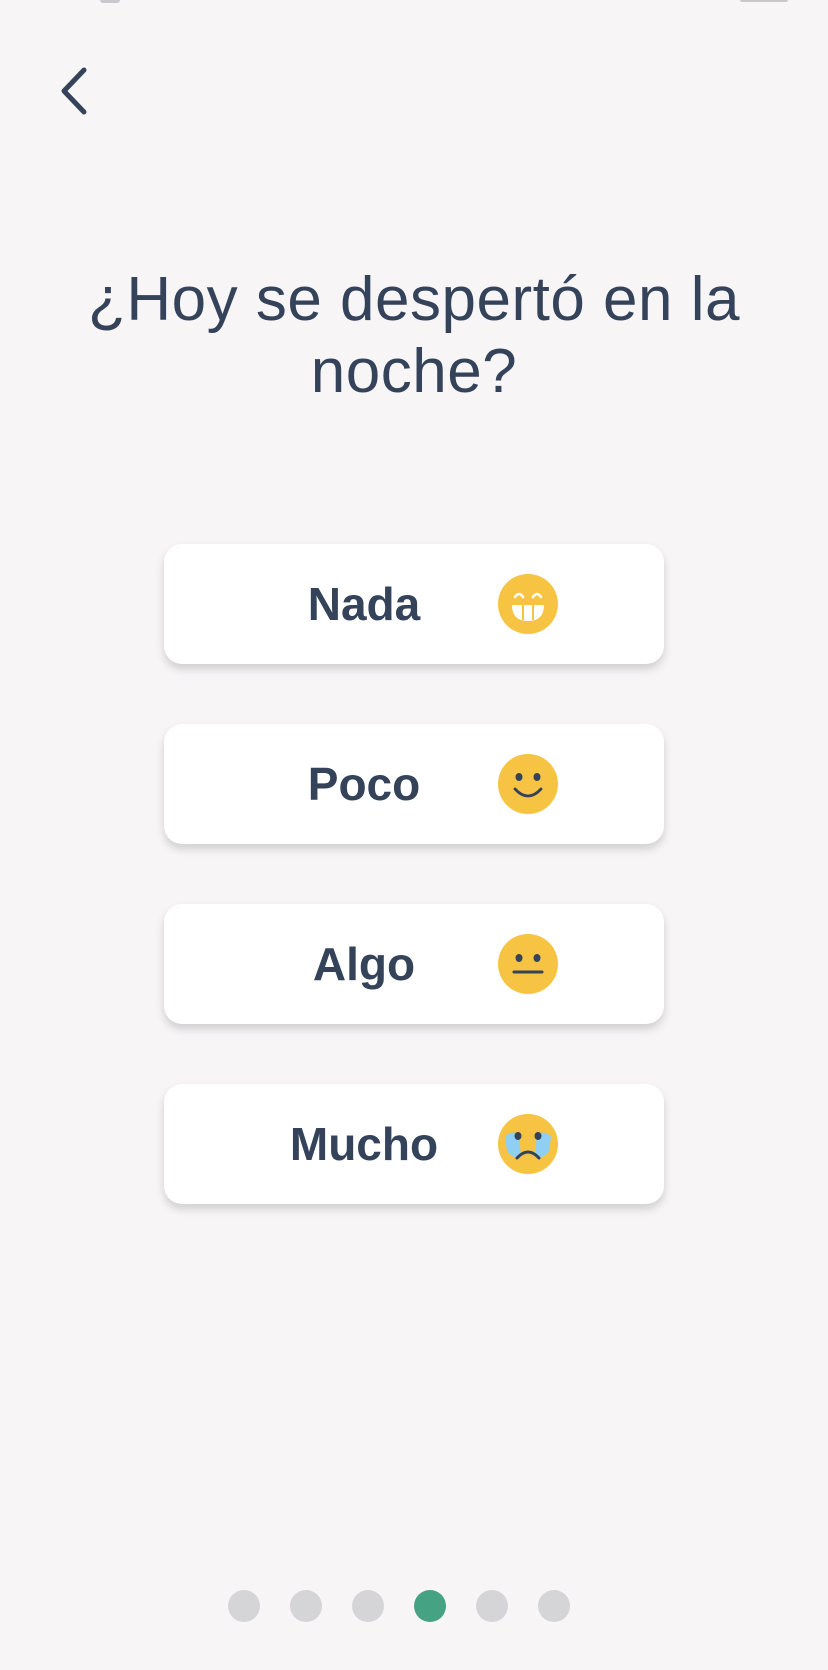  I want to click on option-poco-button: Poco, so click(414, 784).